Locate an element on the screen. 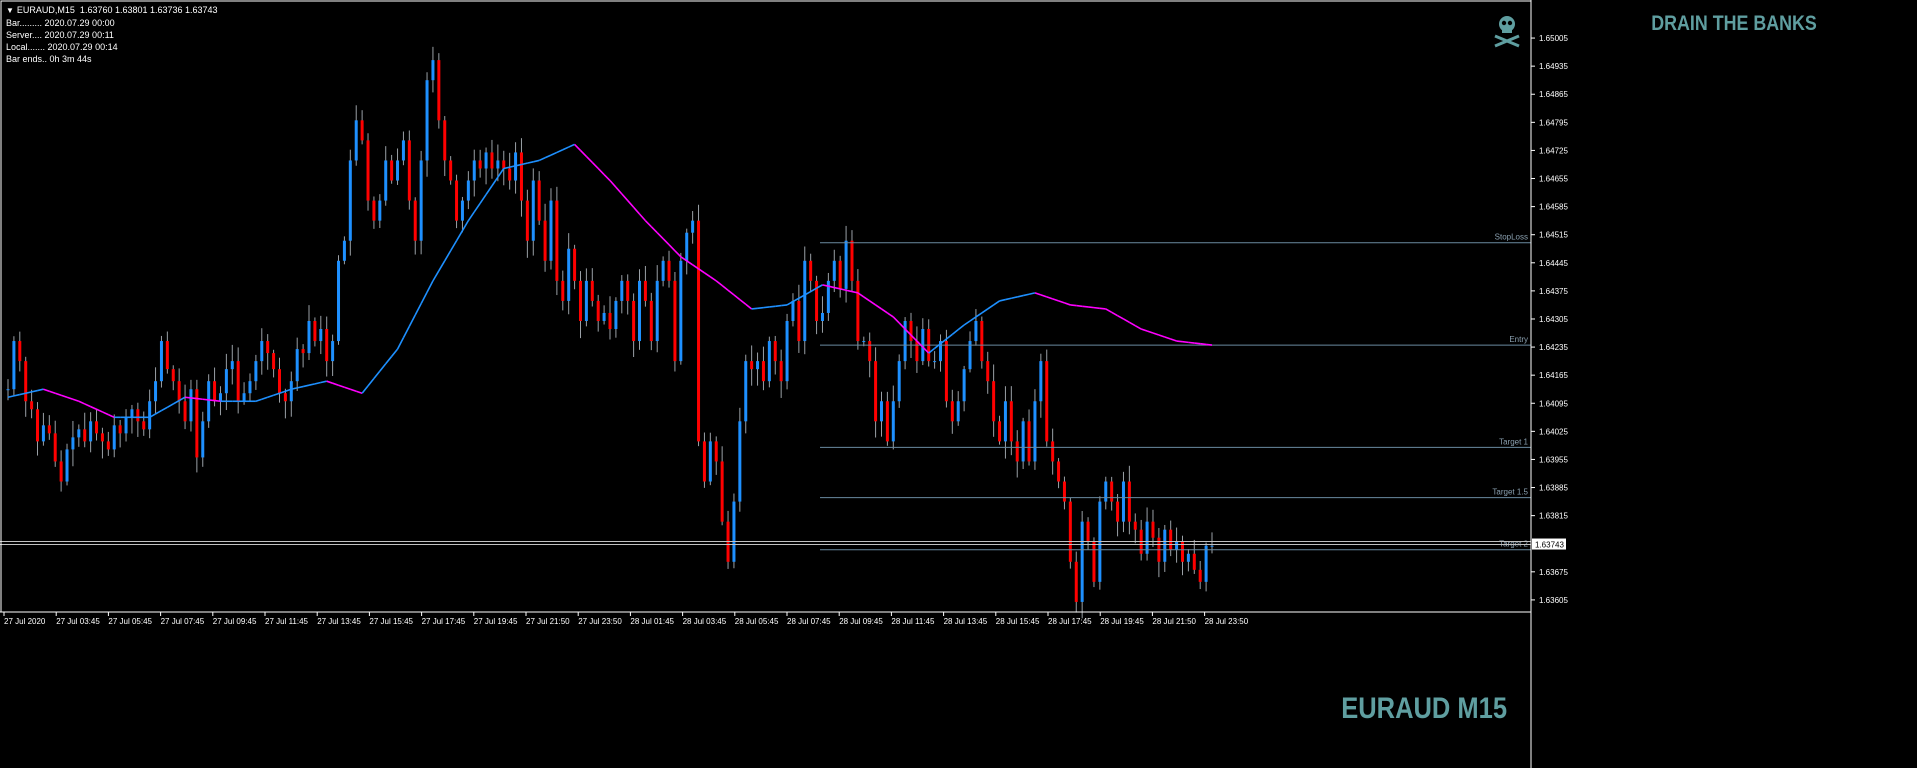 The width and height of the screenshot is (1917, 768). current-price-label: 1.63743 is located at coordinates (1549, 545).